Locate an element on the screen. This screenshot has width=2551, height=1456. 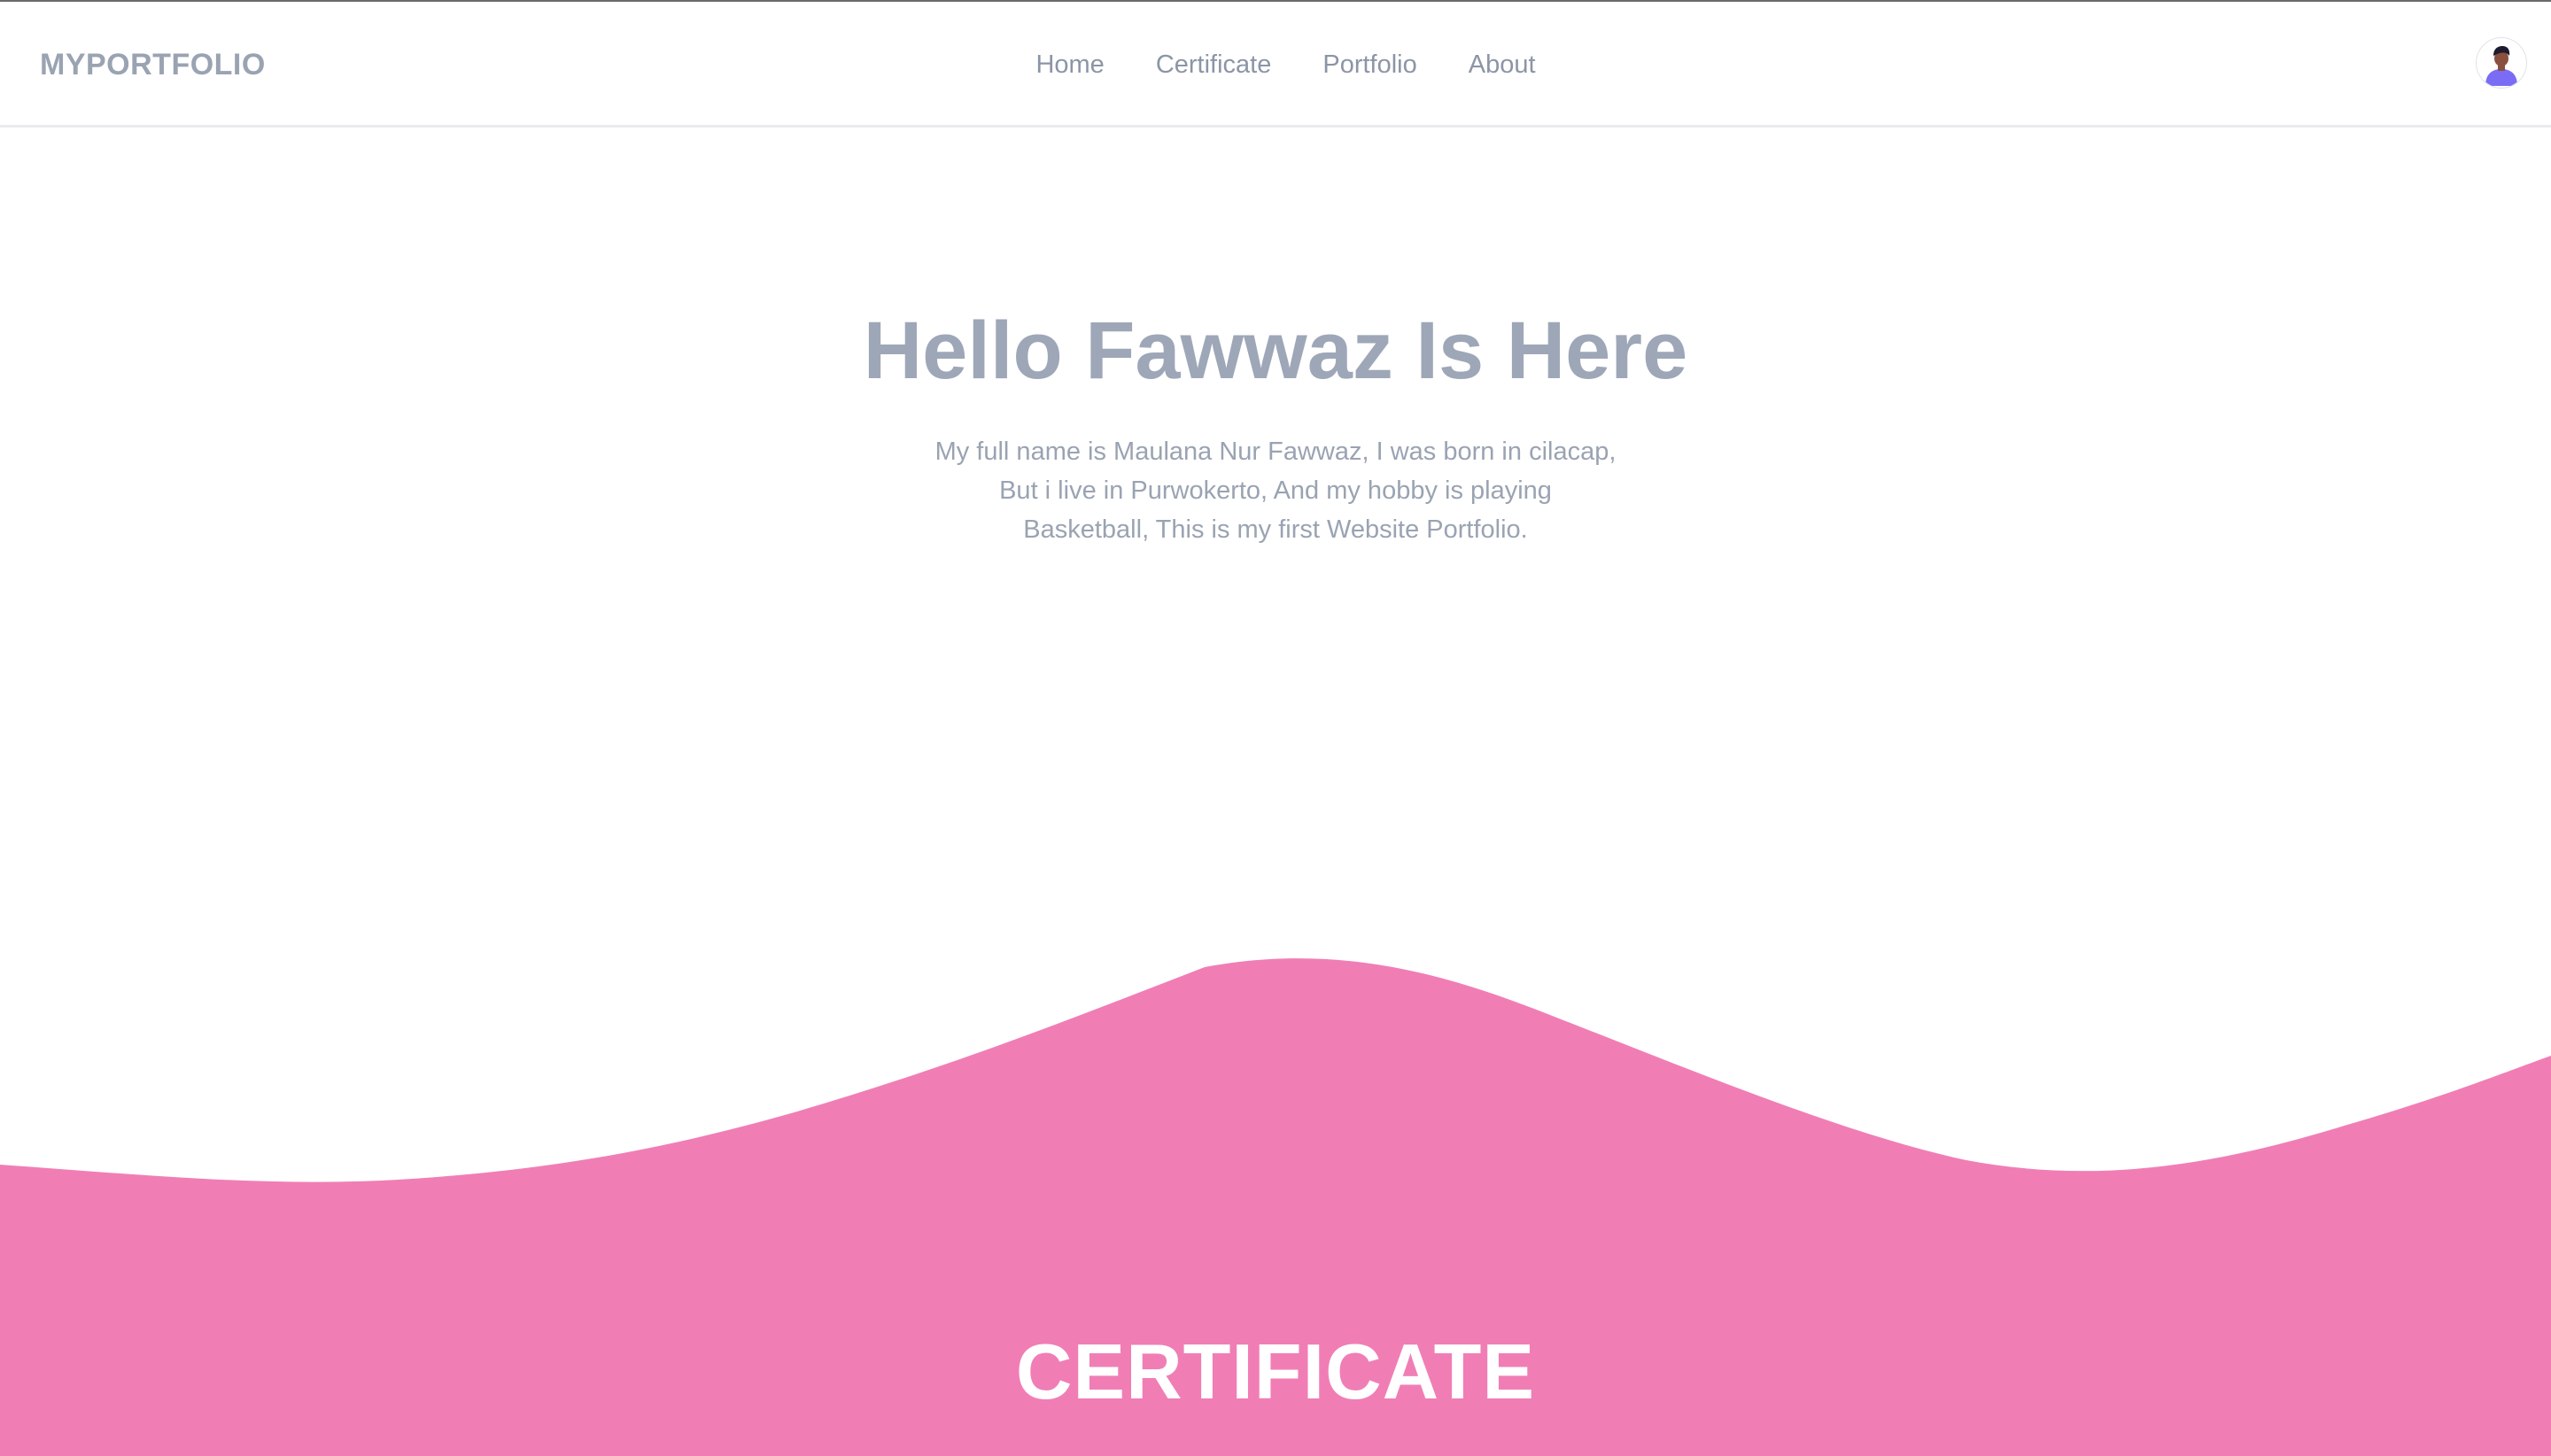
nav-link-certificate: Certificate is located at coordinates (1214, 64).